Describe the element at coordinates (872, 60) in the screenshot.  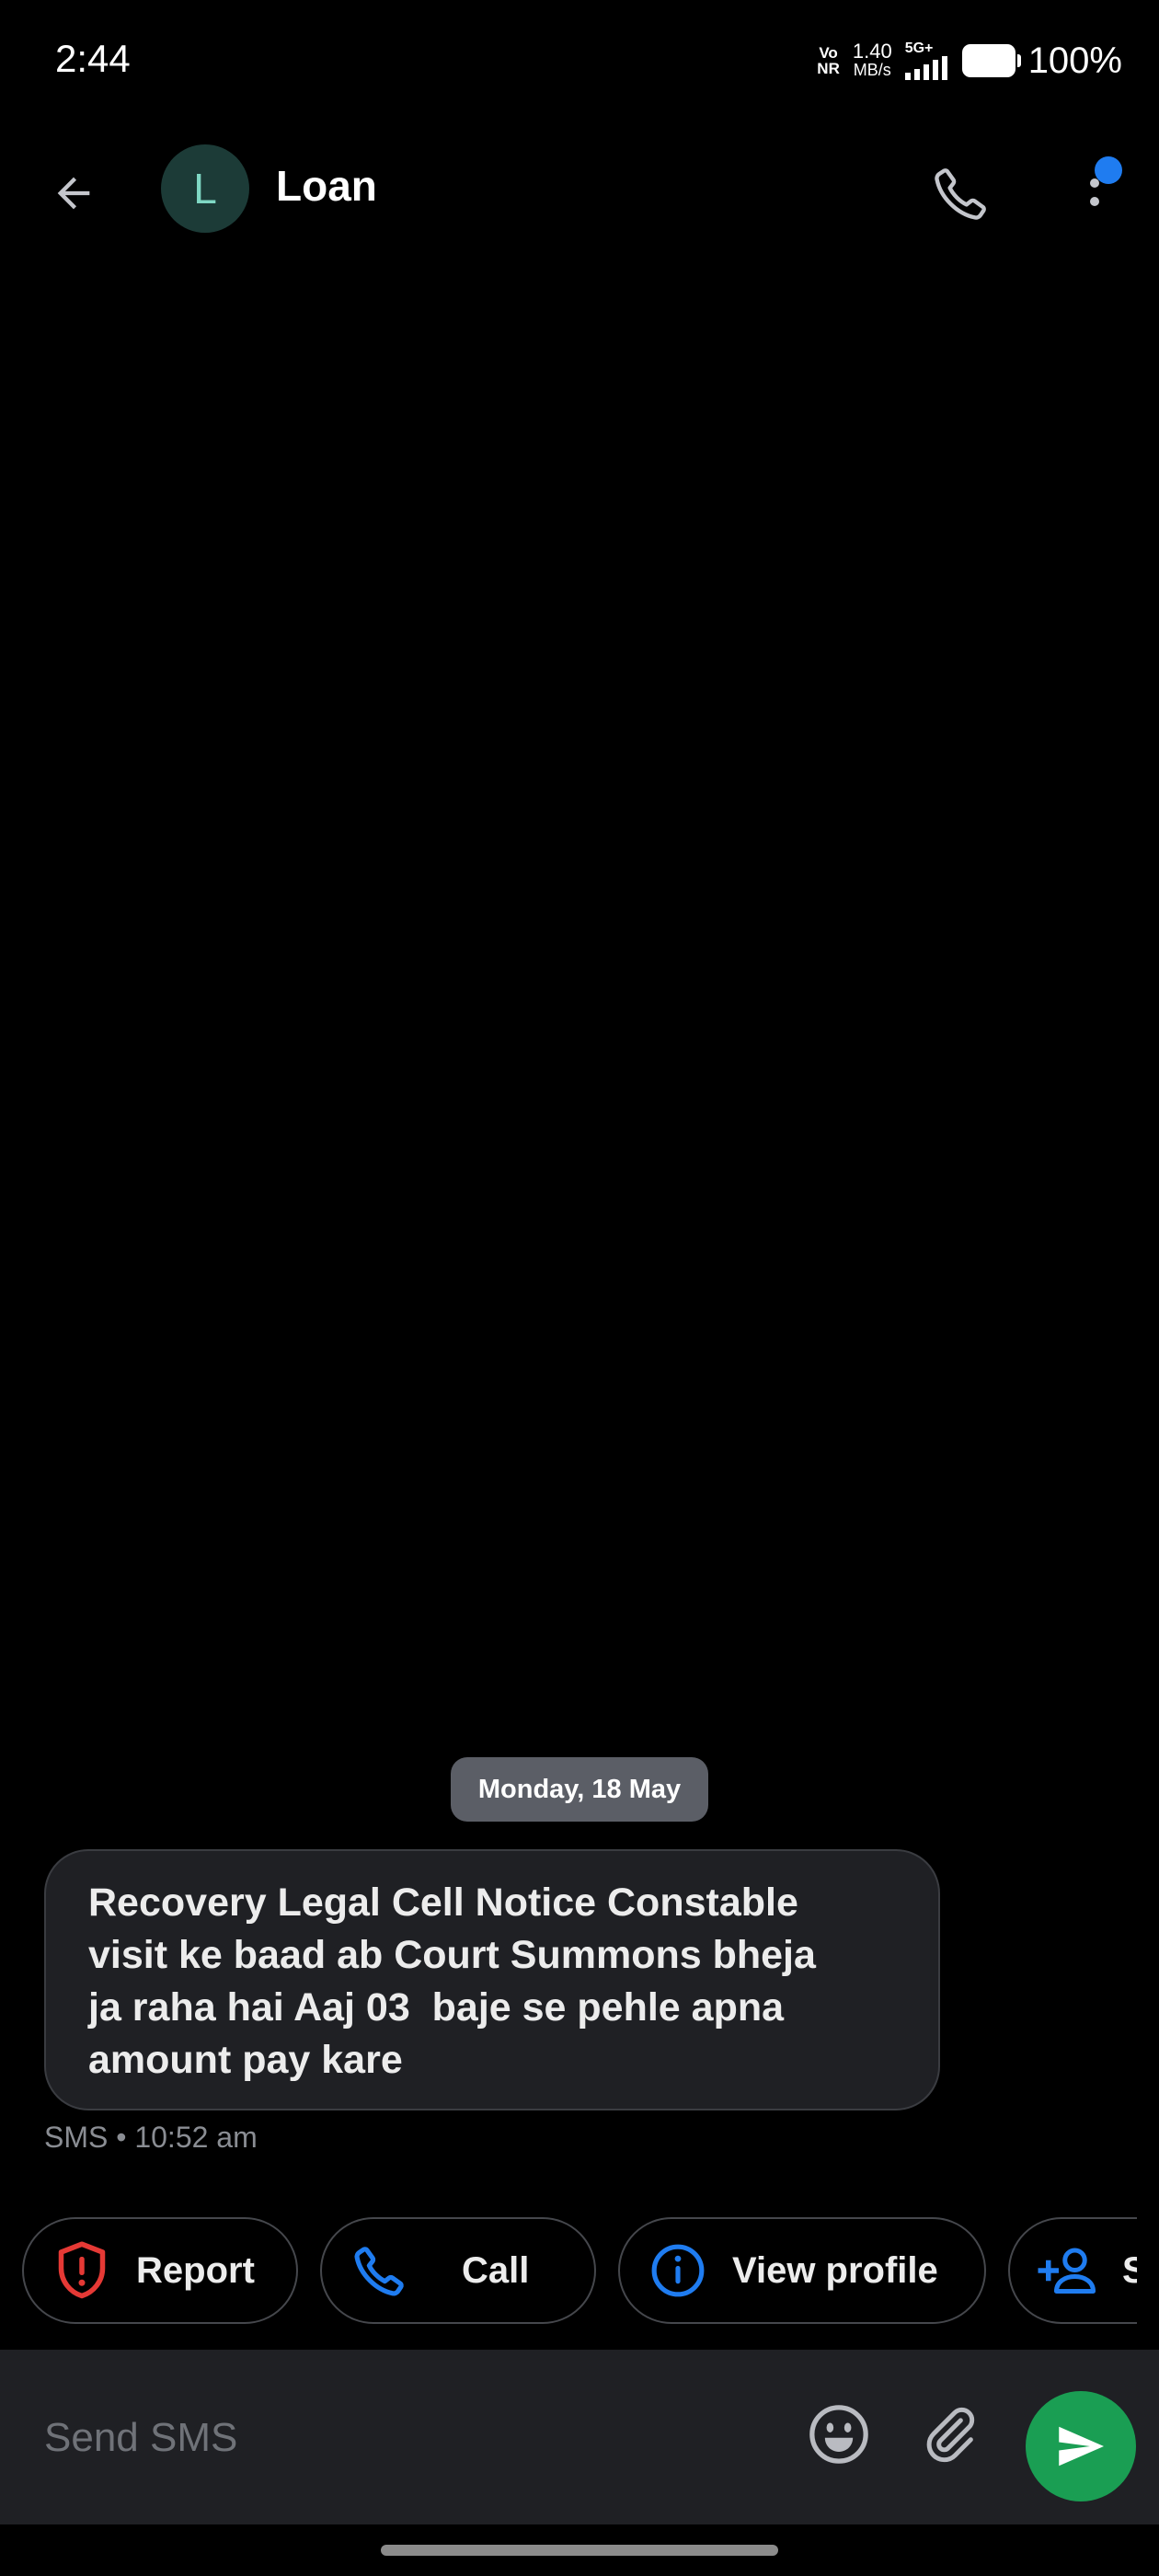
I see `net-speed: 1.40 MB/s` at that location.